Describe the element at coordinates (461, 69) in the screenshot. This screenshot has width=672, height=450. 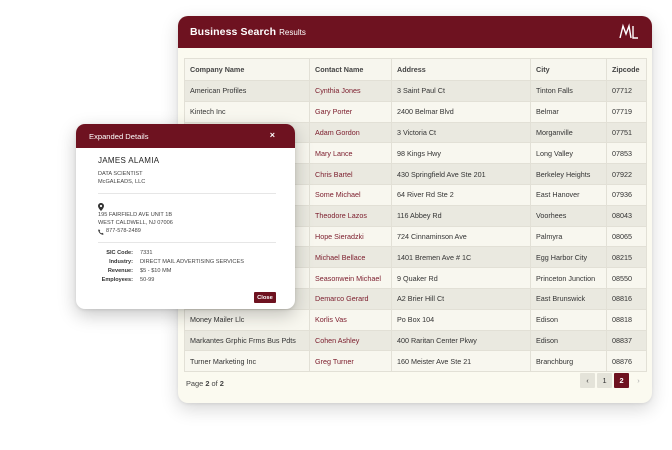
I see `column-header-address: Address` at that location.